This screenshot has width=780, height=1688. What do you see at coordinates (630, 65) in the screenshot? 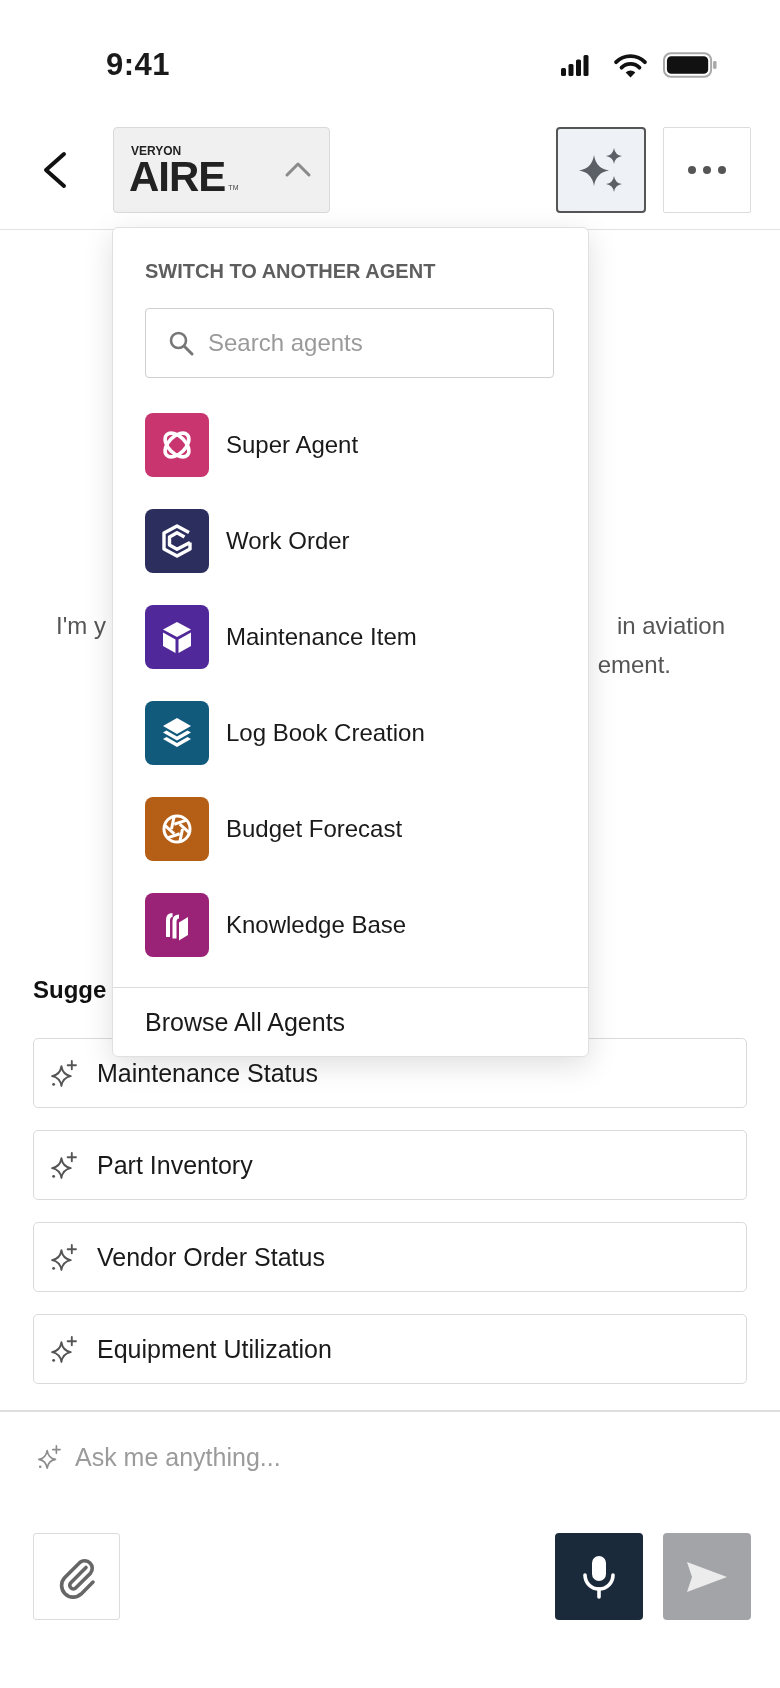
I see `wifi-icon` at bounding box center [630, 65].